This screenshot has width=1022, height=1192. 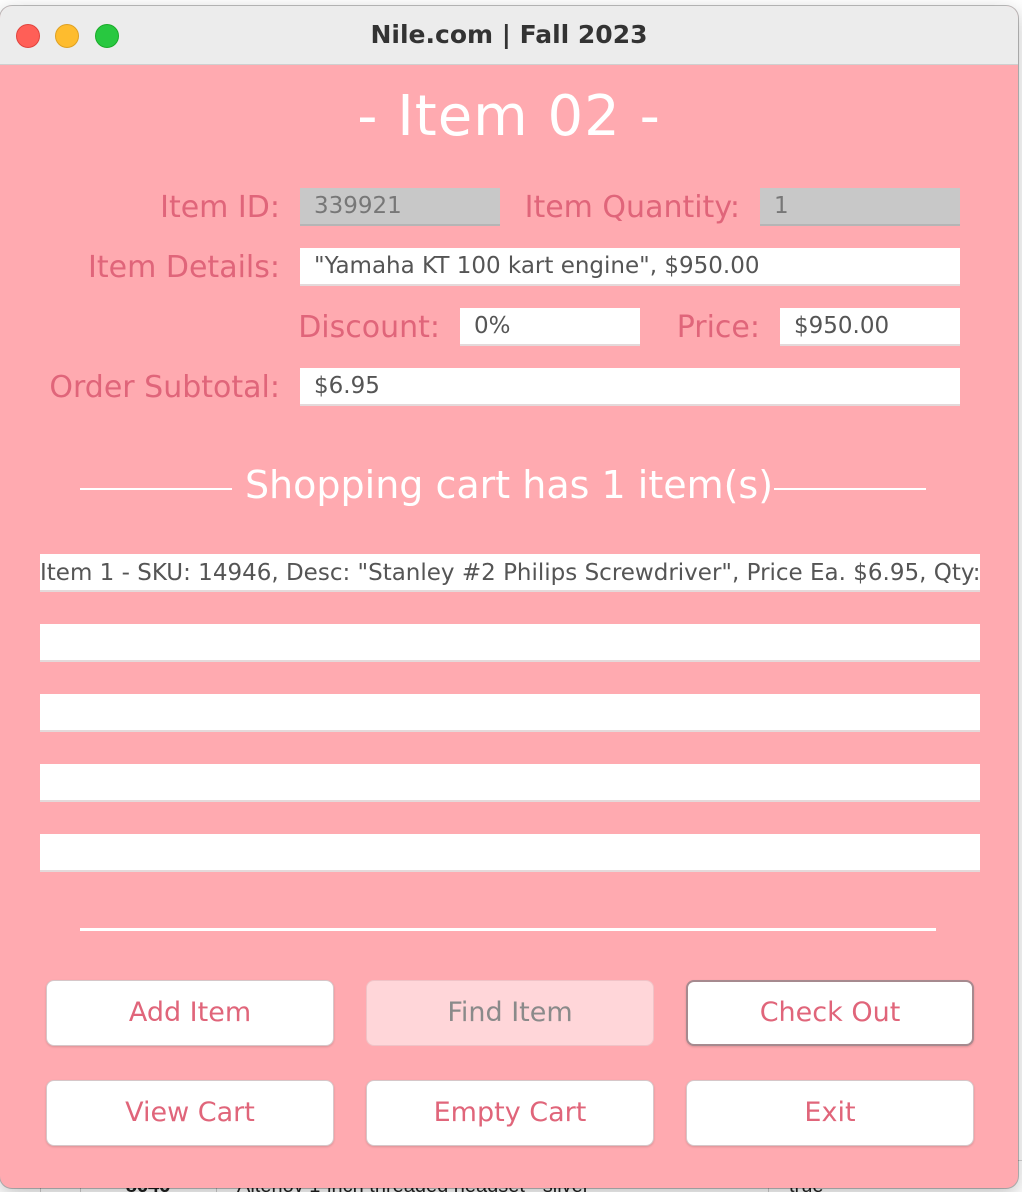 What do you see at coordinates (508, 929) in the screenshot?
I see `cart-bottom-divider` at bounding box center [508, 929].